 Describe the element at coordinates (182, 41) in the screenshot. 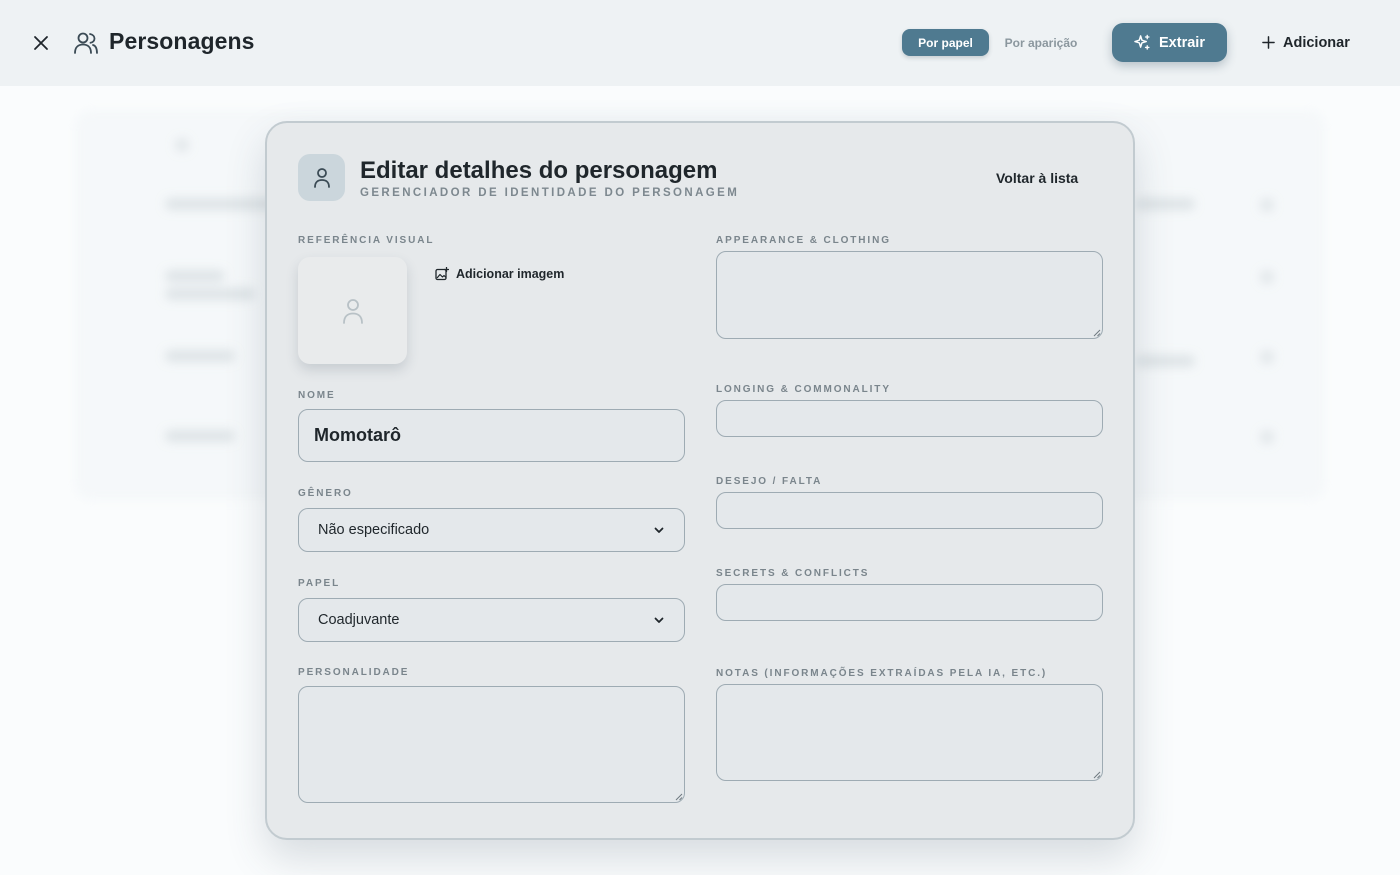

I see `page-title: Personagens` at that location.